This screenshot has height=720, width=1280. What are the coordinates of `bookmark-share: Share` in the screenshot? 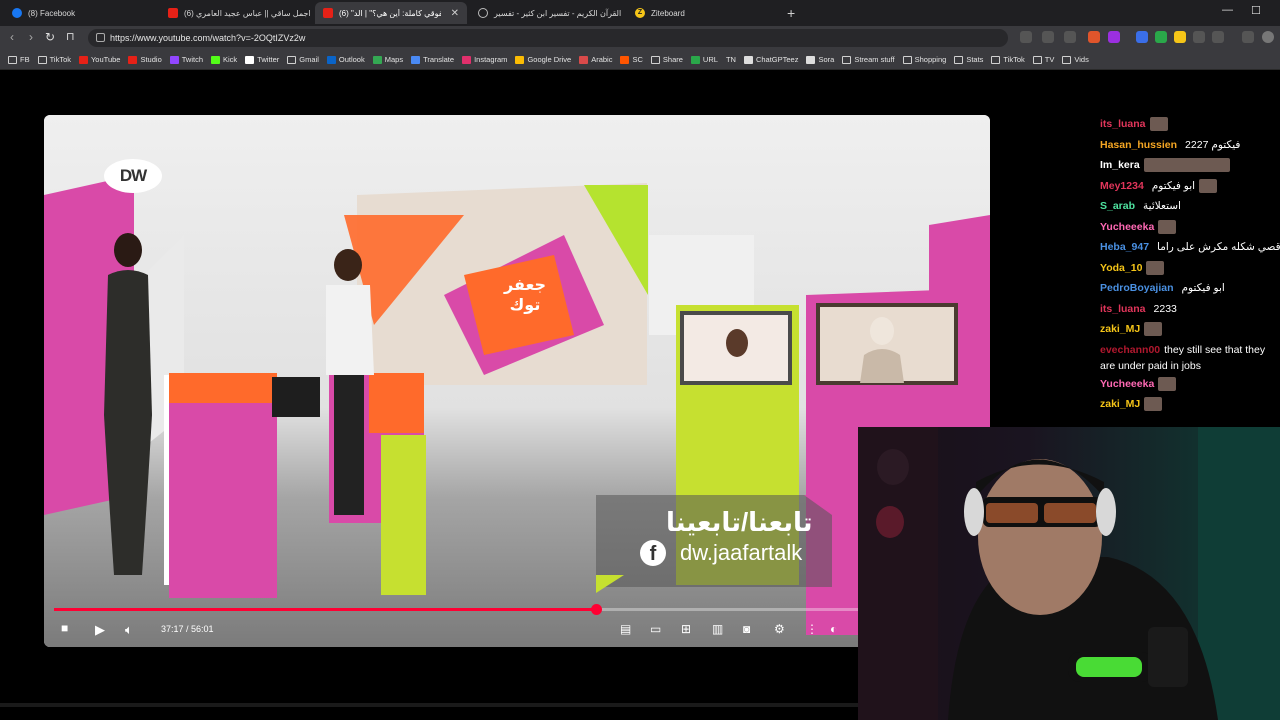 It's located at (666, 59).